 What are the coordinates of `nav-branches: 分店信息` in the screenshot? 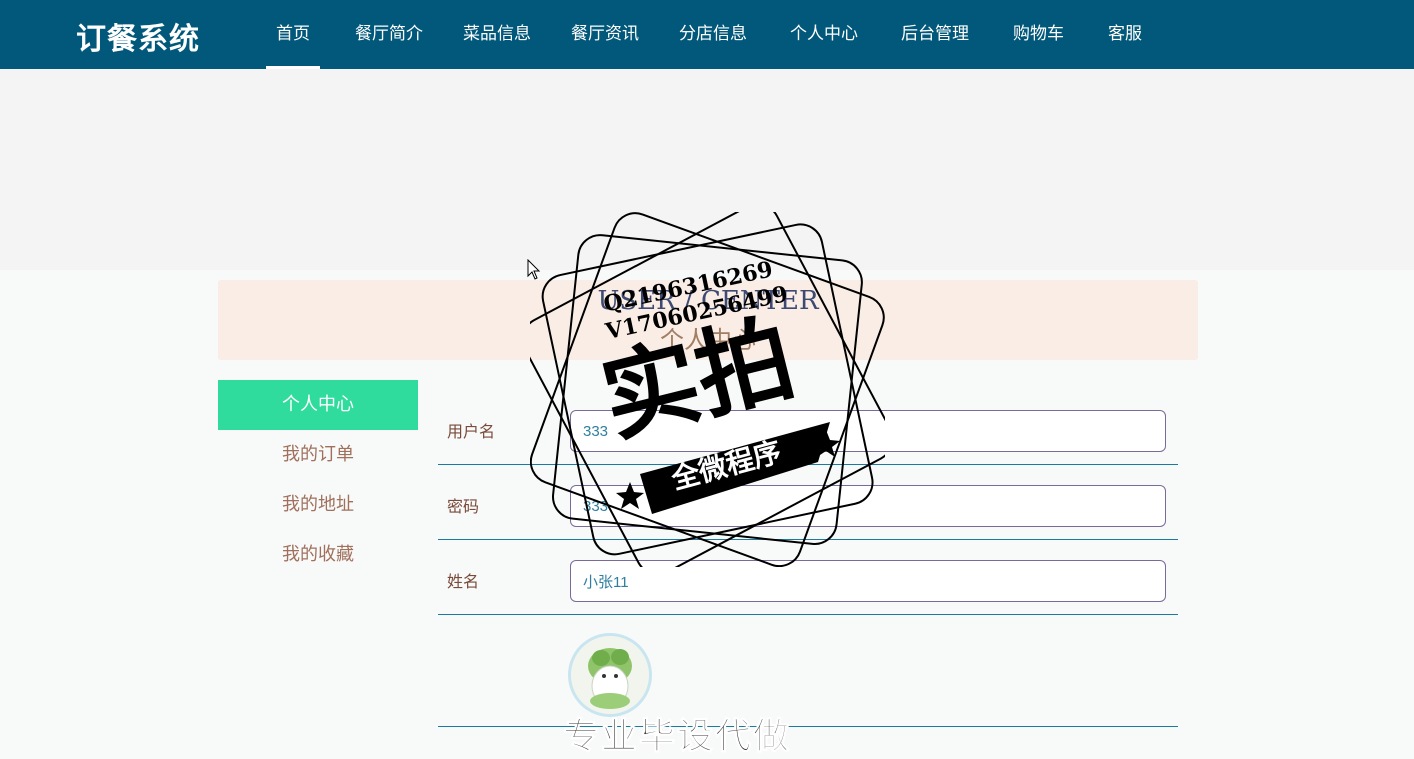 It's located at (713, 34).